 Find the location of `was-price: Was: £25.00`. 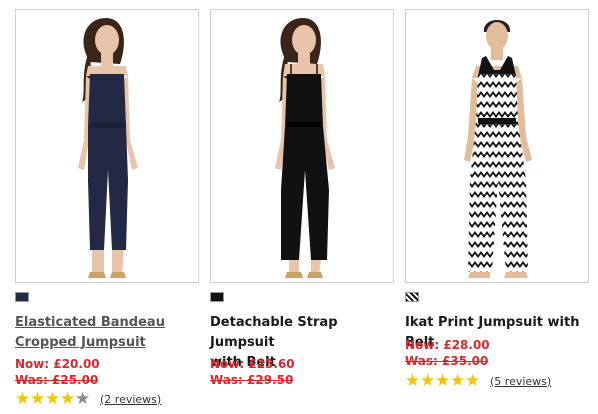

was-price: Was: £25.00 is located at coordinates (57, 380).